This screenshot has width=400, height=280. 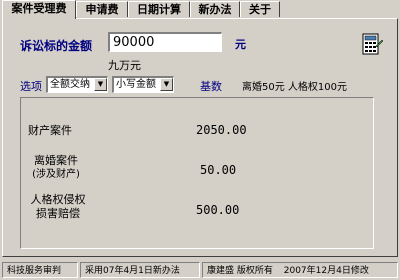 I want to click on status-left: 科技服务审判, so click(x=40, y=270).